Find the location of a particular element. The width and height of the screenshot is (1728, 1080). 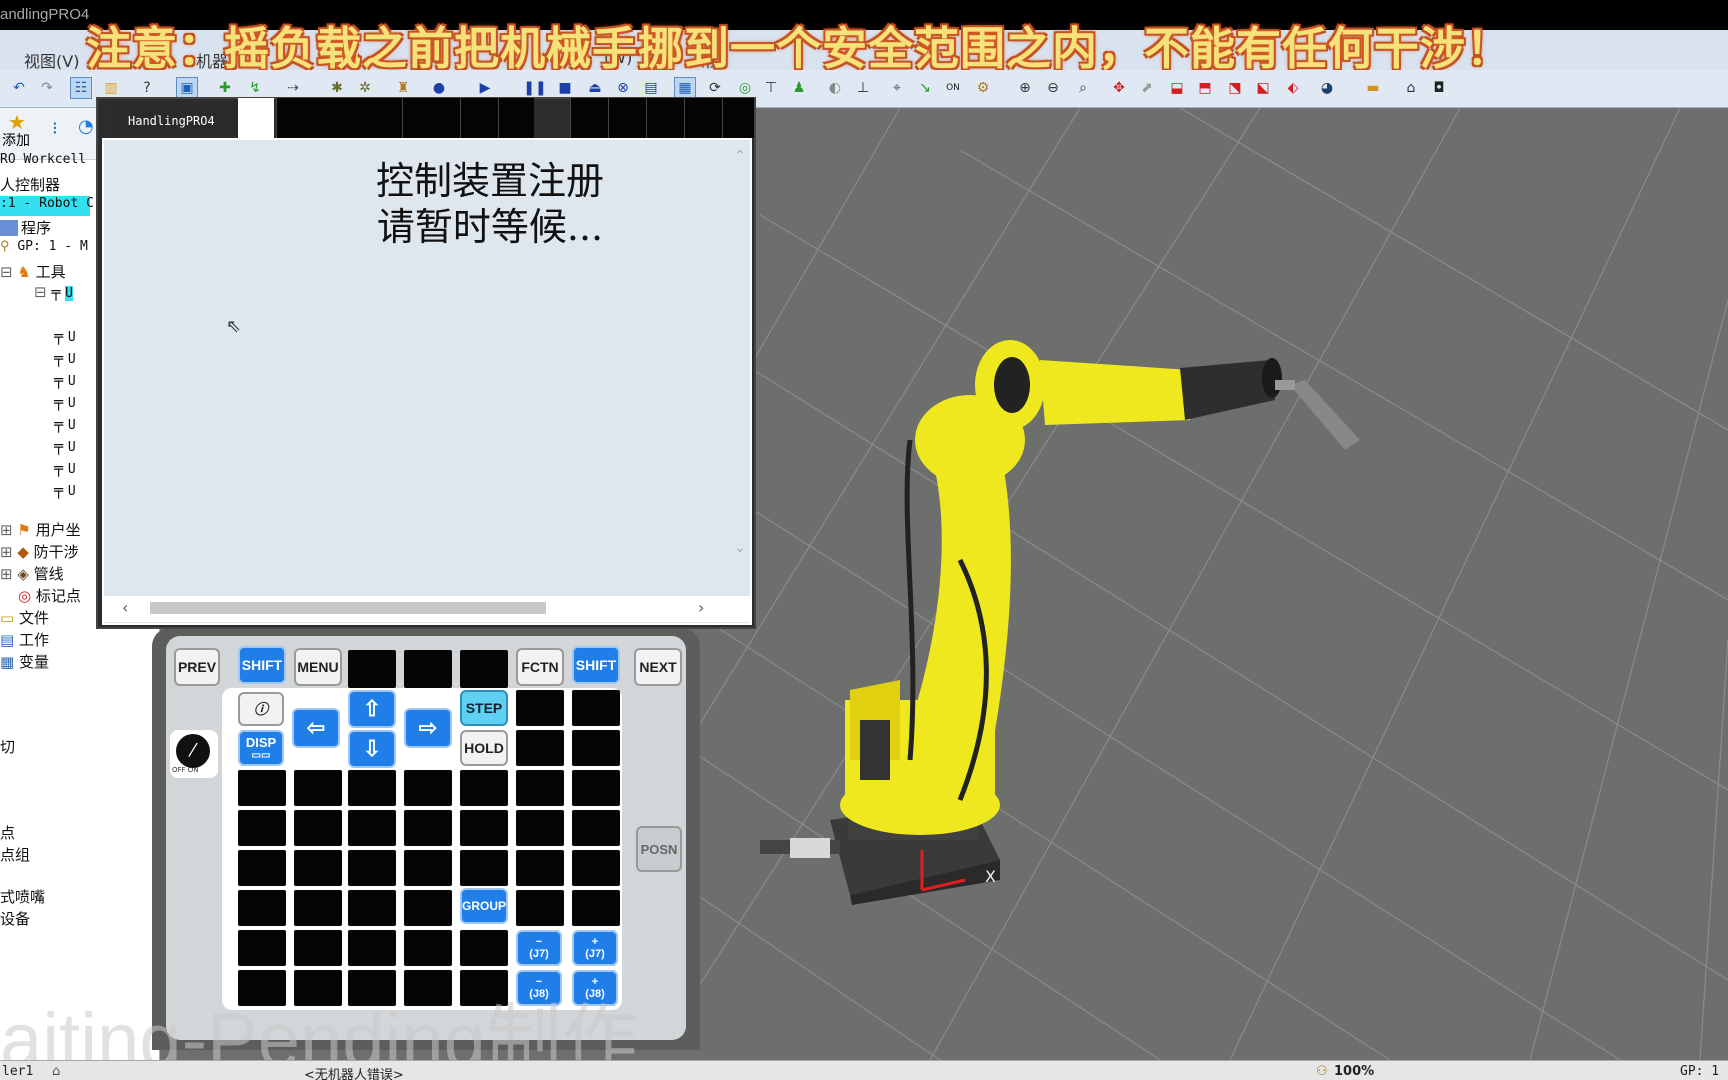

view-top-icon: ⬓ is located at coordinates (1177, 88).